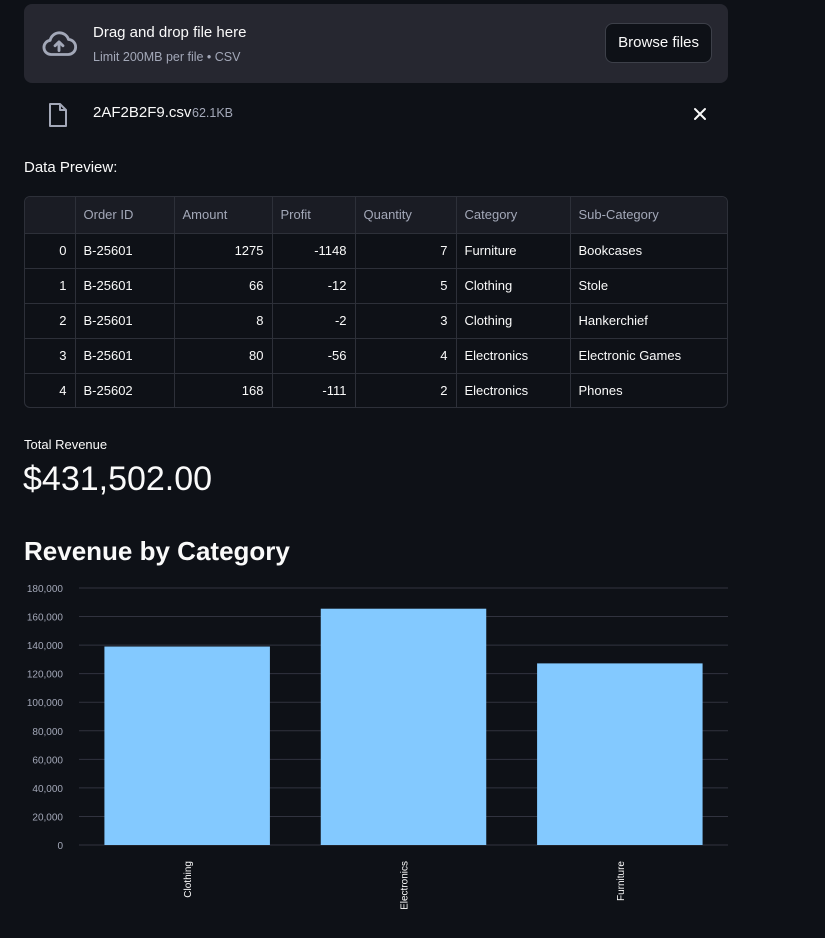  What do you see at coordinates (142, 112) in the screenshot?
I see `uploaded-file-name: 2AF2B2F9.csv` at bounding box center [142, 112].